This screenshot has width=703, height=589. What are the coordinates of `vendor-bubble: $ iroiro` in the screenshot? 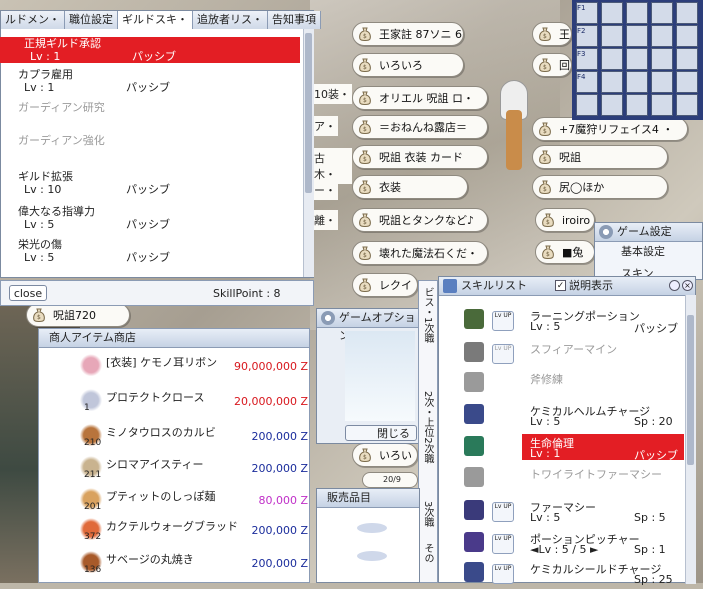 It's located at (565, 220).